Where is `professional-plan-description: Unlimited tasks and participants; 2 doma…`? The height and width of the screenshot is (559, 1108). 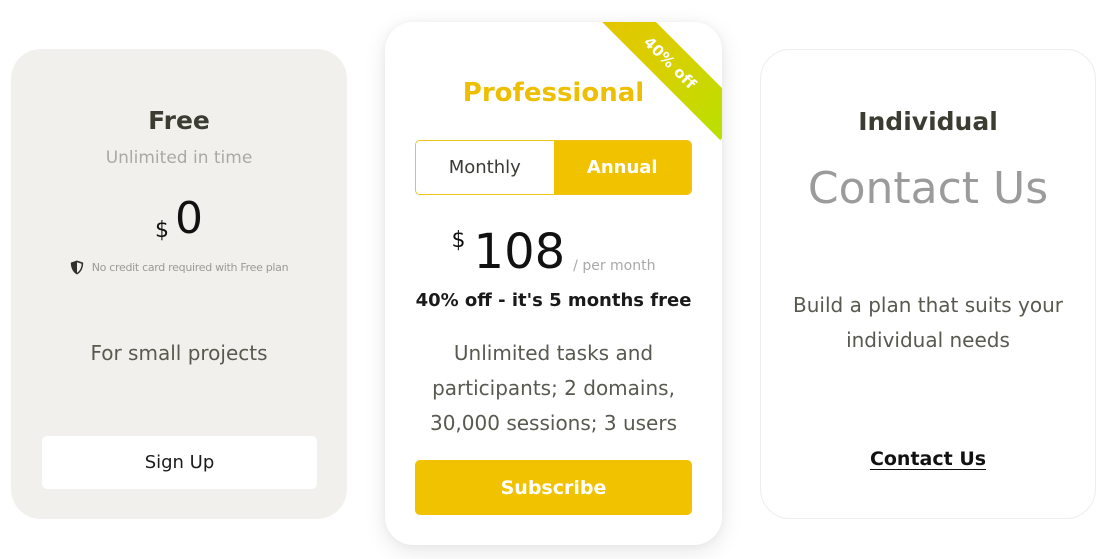
professional-plan-description: Unlimited tasks and participants; 2 doma… is located at coordinates (553, 388).